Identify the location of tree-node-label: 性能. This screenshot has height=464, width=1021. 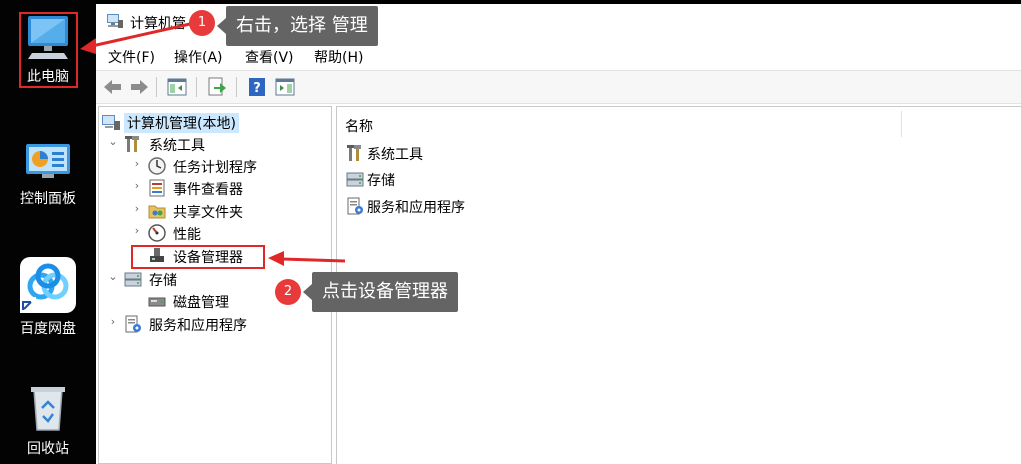
(187, 235).